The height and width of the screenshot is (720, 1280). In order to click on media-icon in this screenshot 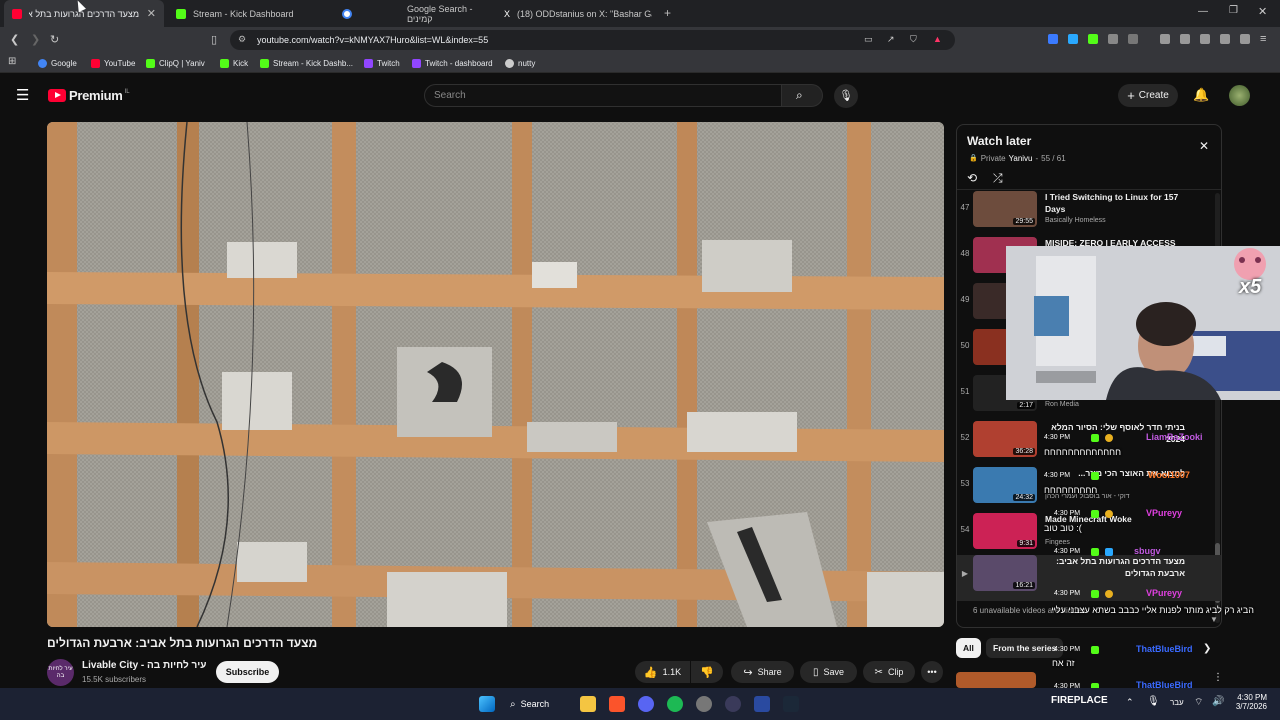, I will do `click(1165, 39)`.